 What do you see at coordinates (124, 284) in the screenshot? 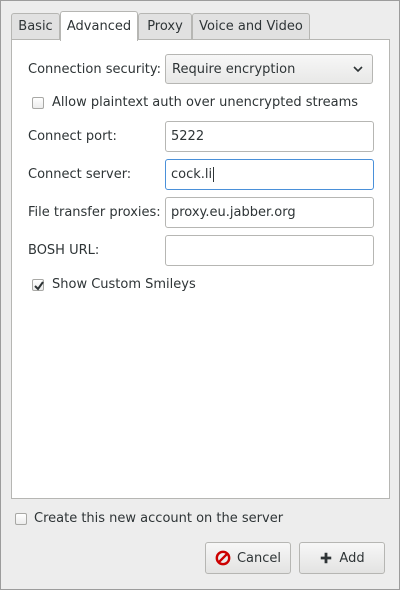
I see `show-custom-smileys-label: Show Custom Smileys` at bounding box center [124, 284].